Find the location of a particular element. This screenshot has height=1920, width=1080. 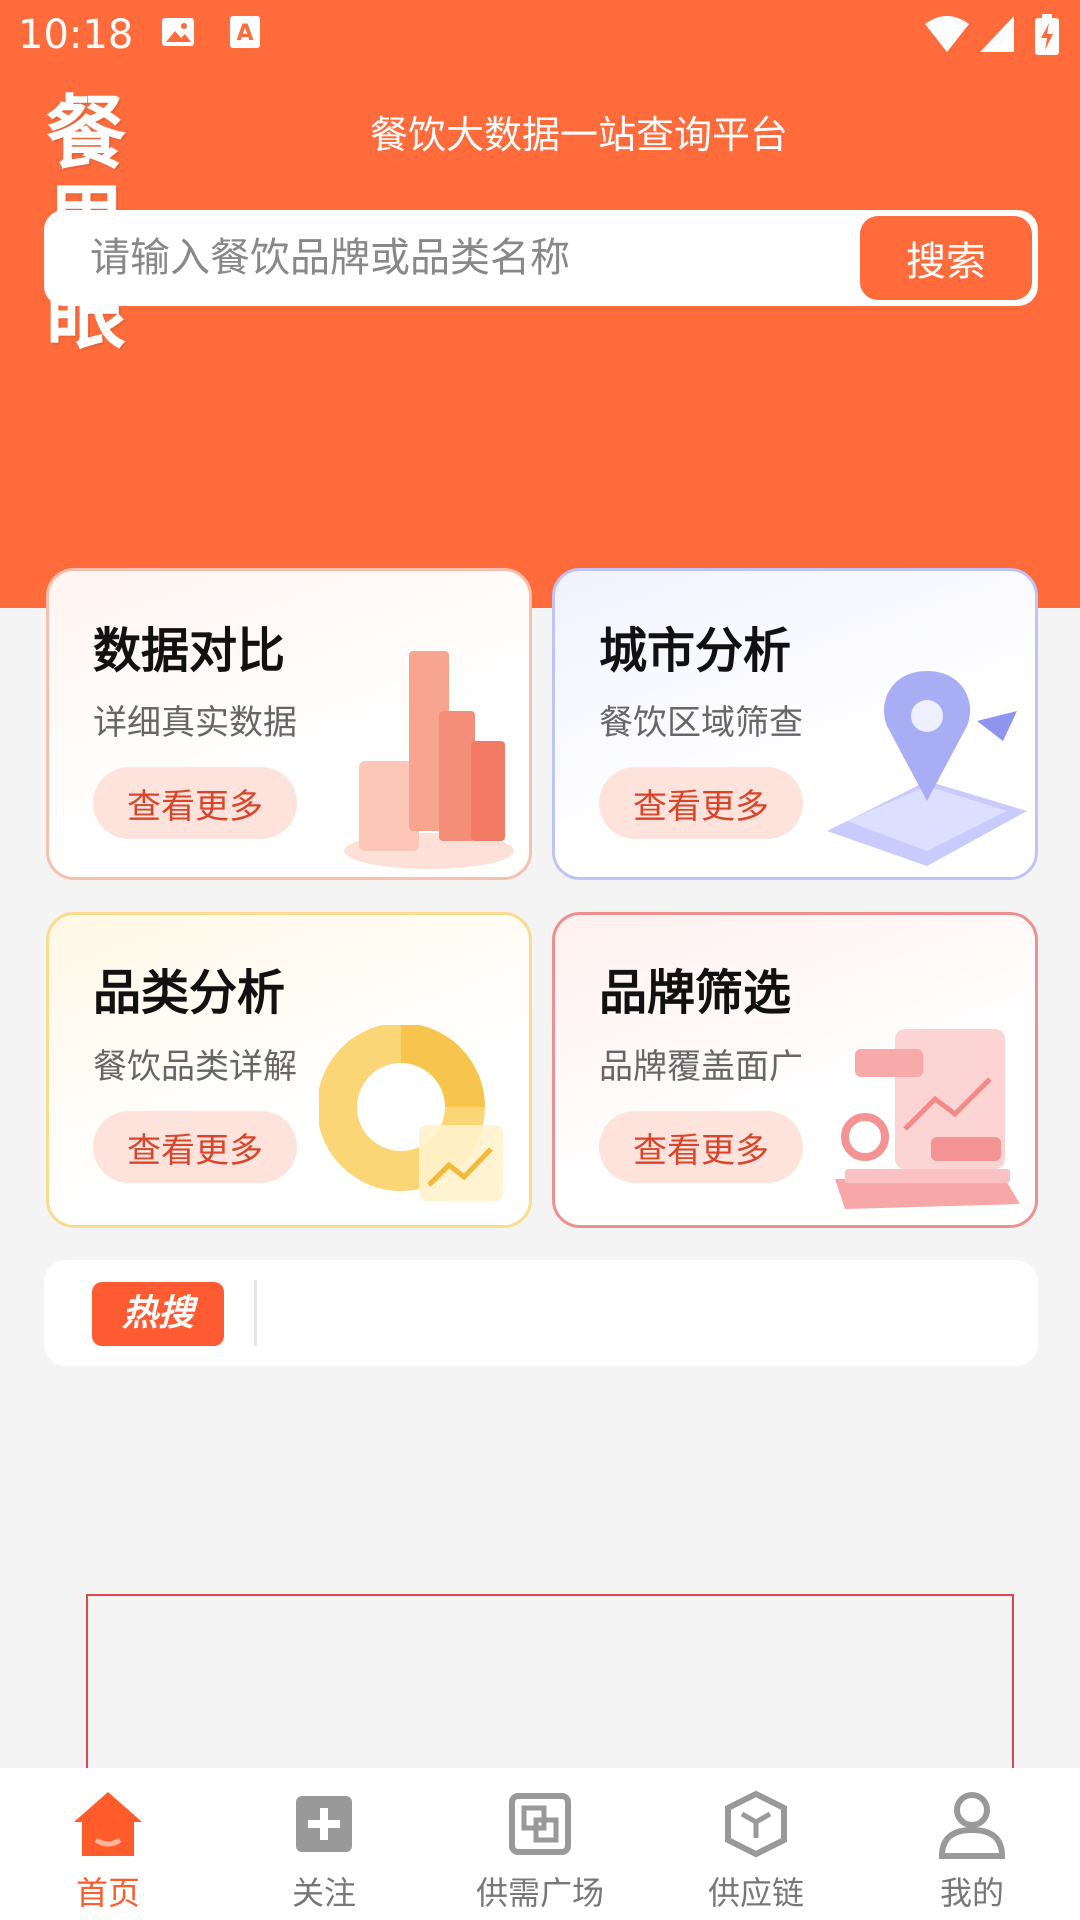

tab-supply-chain: 供应链 is located at coordinates (756, 1844).